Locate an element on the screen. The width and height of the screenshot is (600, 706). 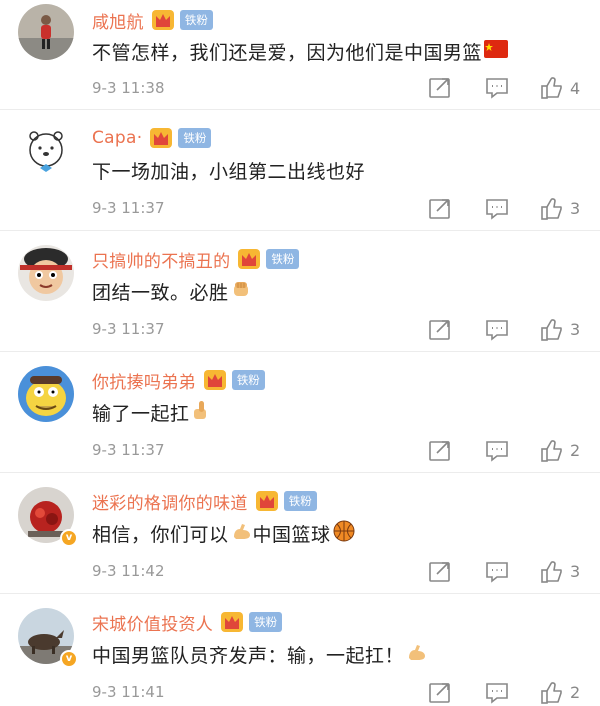
comment-body-2: 中国篮球 is located at coordinates (291, 535).